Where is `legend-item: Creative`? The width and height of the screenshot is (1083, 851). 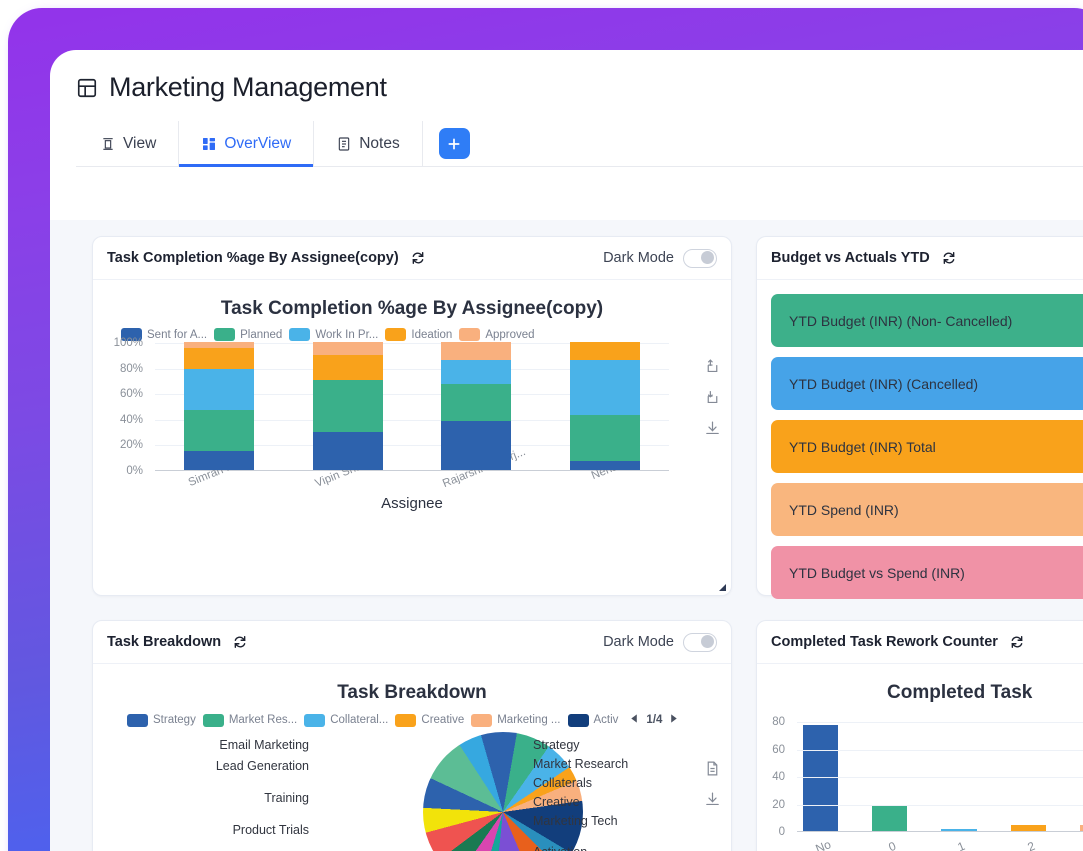
legend-item: Creative is located at coordinates (430, 720).